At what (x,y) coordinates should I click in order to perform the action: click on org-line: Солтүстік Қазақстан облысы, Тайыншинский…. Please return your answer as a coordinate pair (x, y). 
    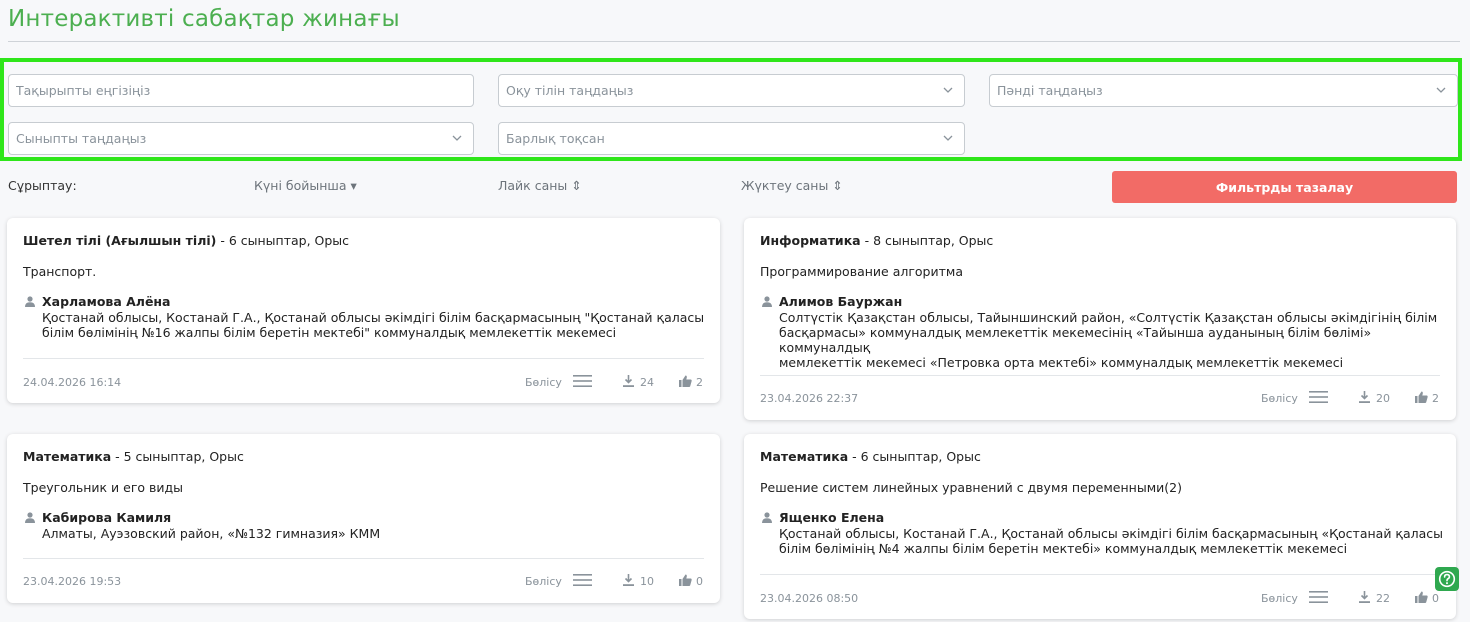
    Looking at the image, I should click on (1108, 317).